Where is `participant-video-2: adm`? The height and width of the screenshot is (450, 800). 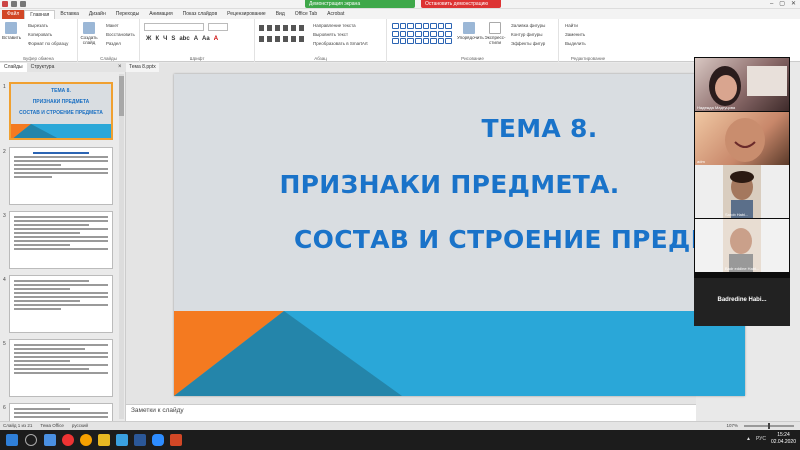
participant-video-2: adm is located at coordinates (742, 138).